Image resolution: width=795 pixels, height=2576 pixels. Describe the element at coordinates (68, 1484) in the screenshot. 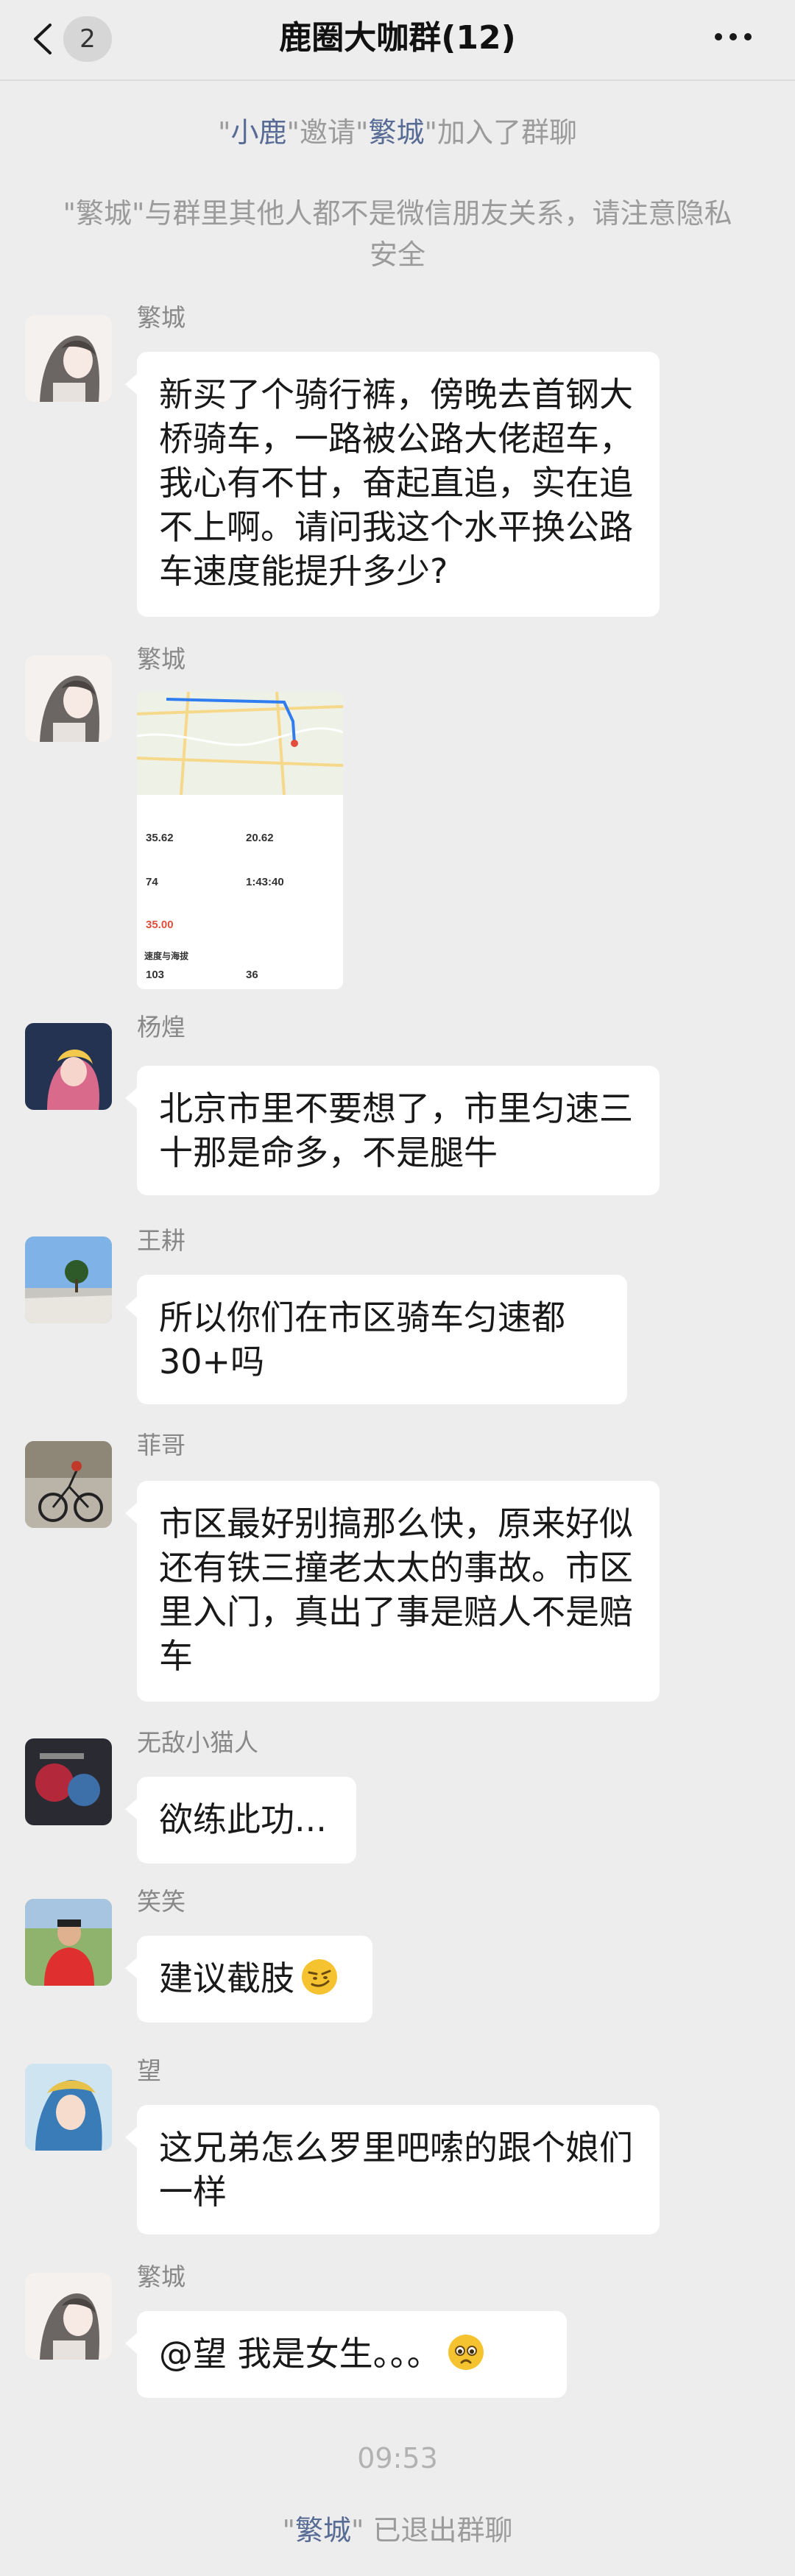

I see `avatar-feige` at that location.